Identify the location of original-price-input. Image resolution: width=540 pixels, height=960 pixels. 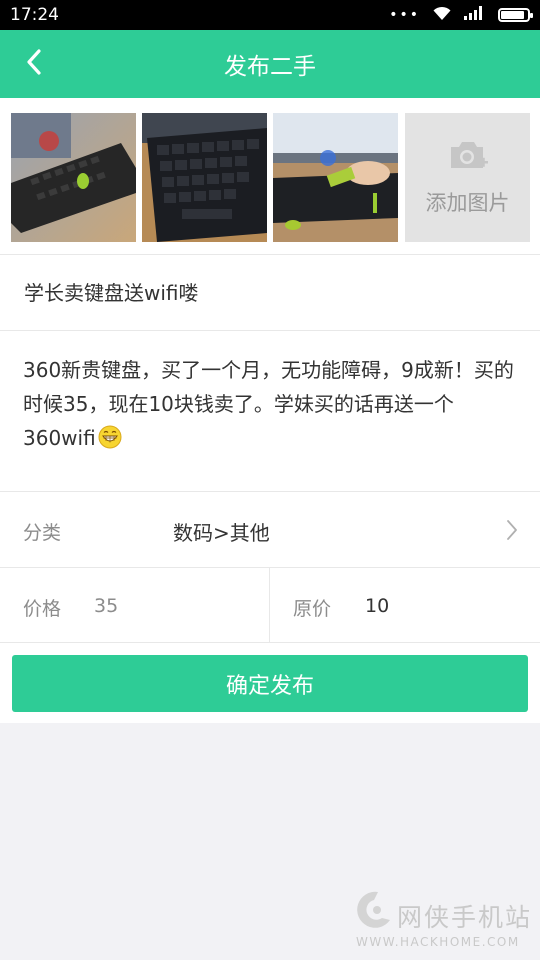
(445, 606).